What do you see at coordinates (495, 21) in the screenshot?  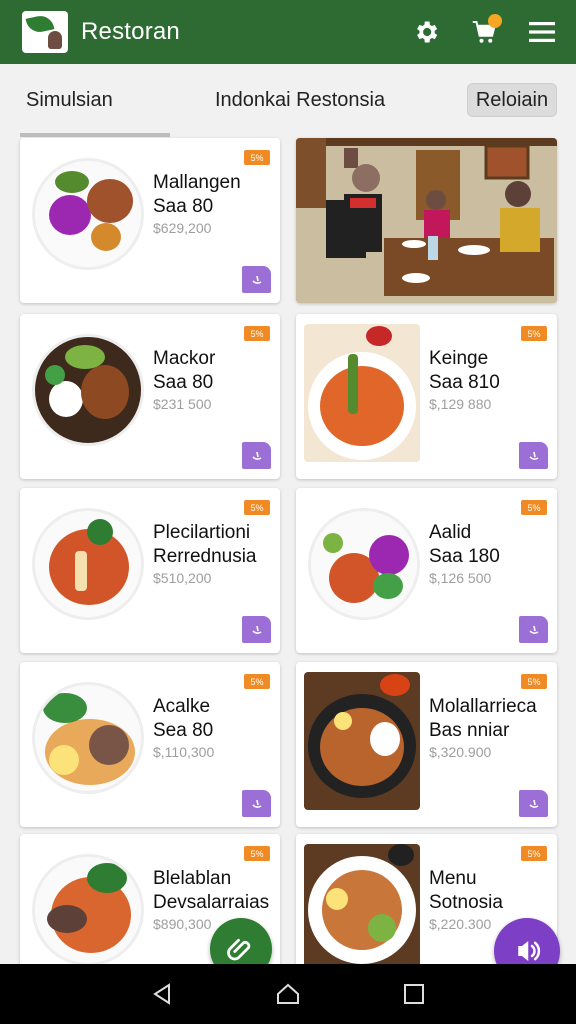 I see `cart-badge` at bounding box center [495, 21].